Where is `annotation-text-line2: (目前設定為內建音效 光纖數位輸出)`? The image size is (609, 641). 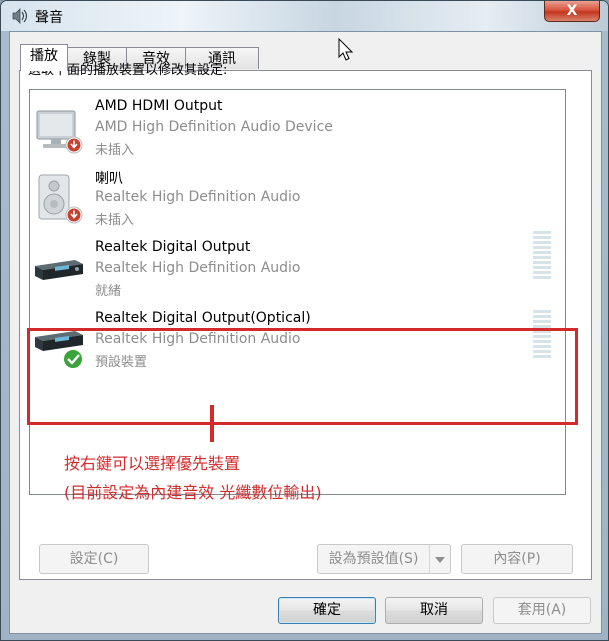
annotation-text-line2: (目前設定為內建音效 光纖數位輸出) is located at coordinates (193, 492).